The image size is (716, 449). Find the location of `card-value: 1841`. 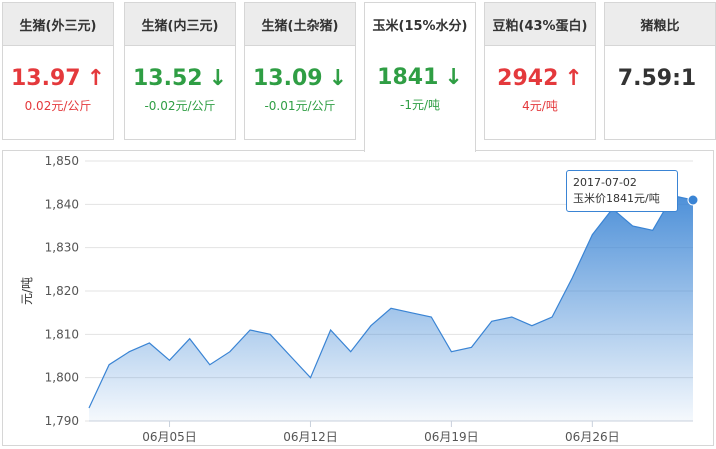

card-value: 1841 is located at coordinates (407, 77).